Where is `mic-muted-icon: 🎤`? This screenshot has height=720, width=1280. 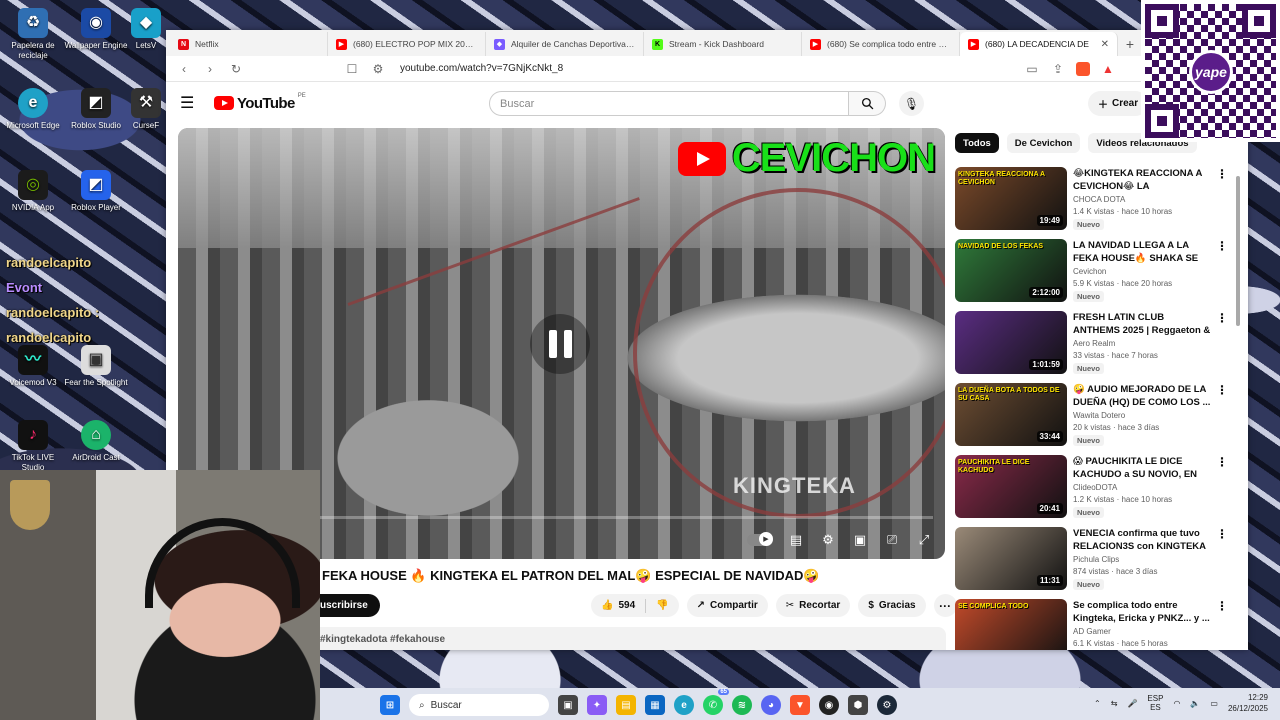 mic-muted-icon: 🎤 is located at coordinates (1132, 703).